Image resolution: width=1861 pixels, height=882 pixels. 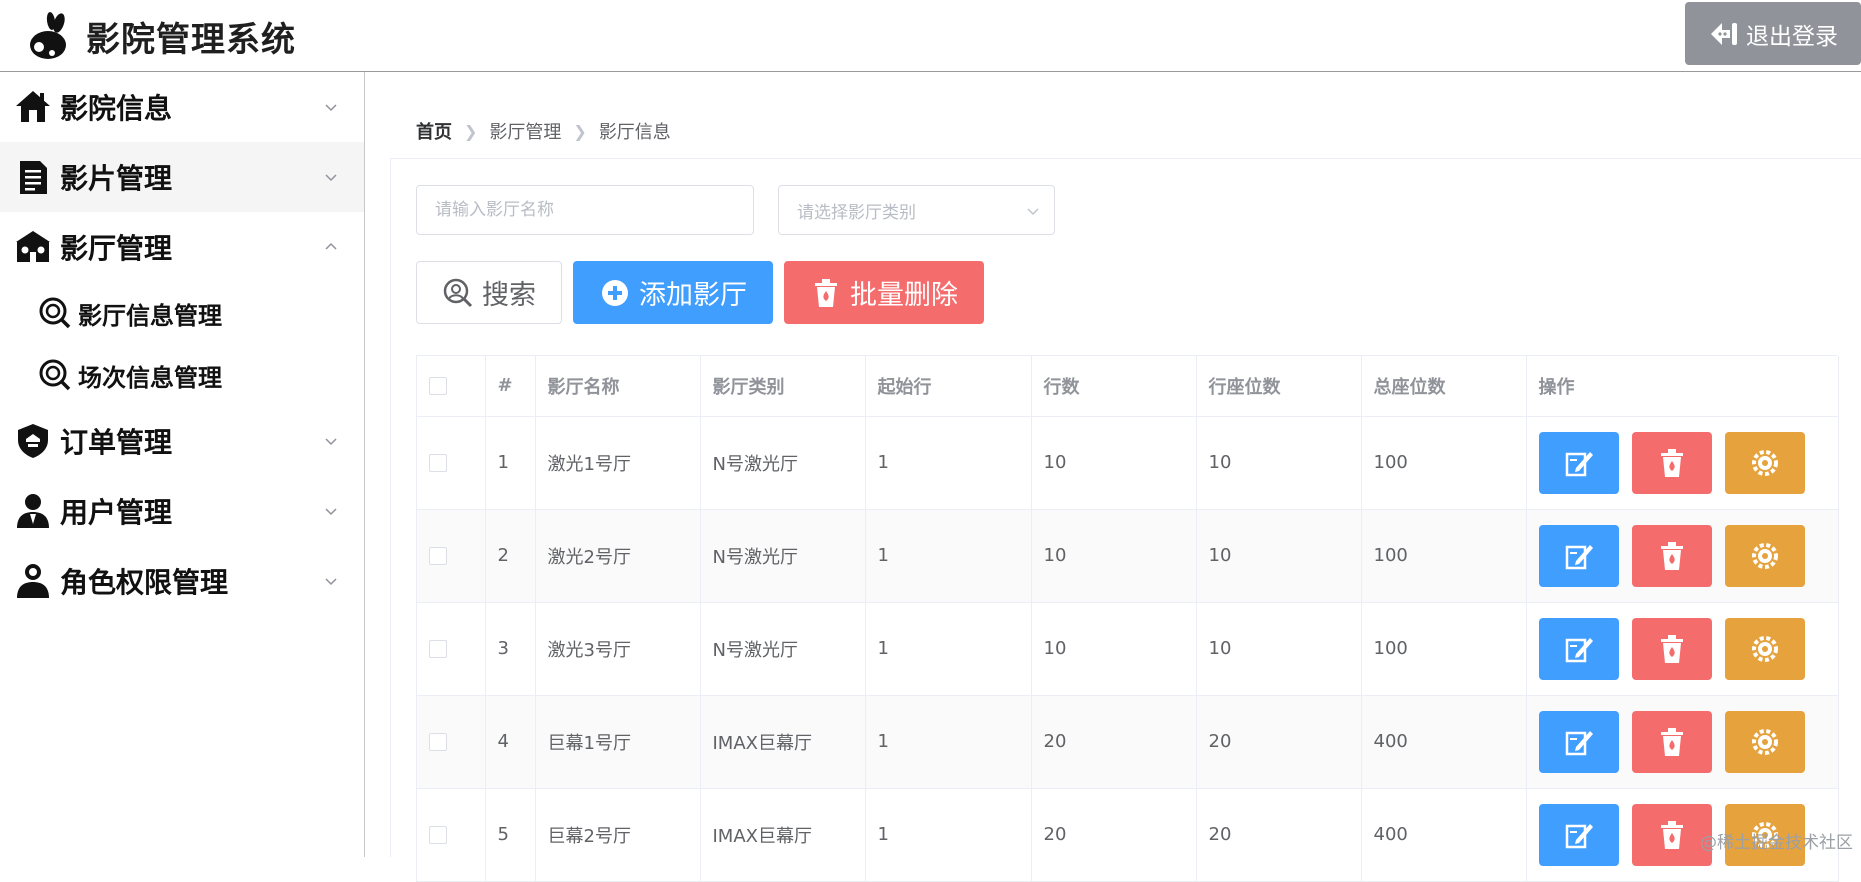 I want to click on column-header: 总座位数, so click(x=1443, y=386).